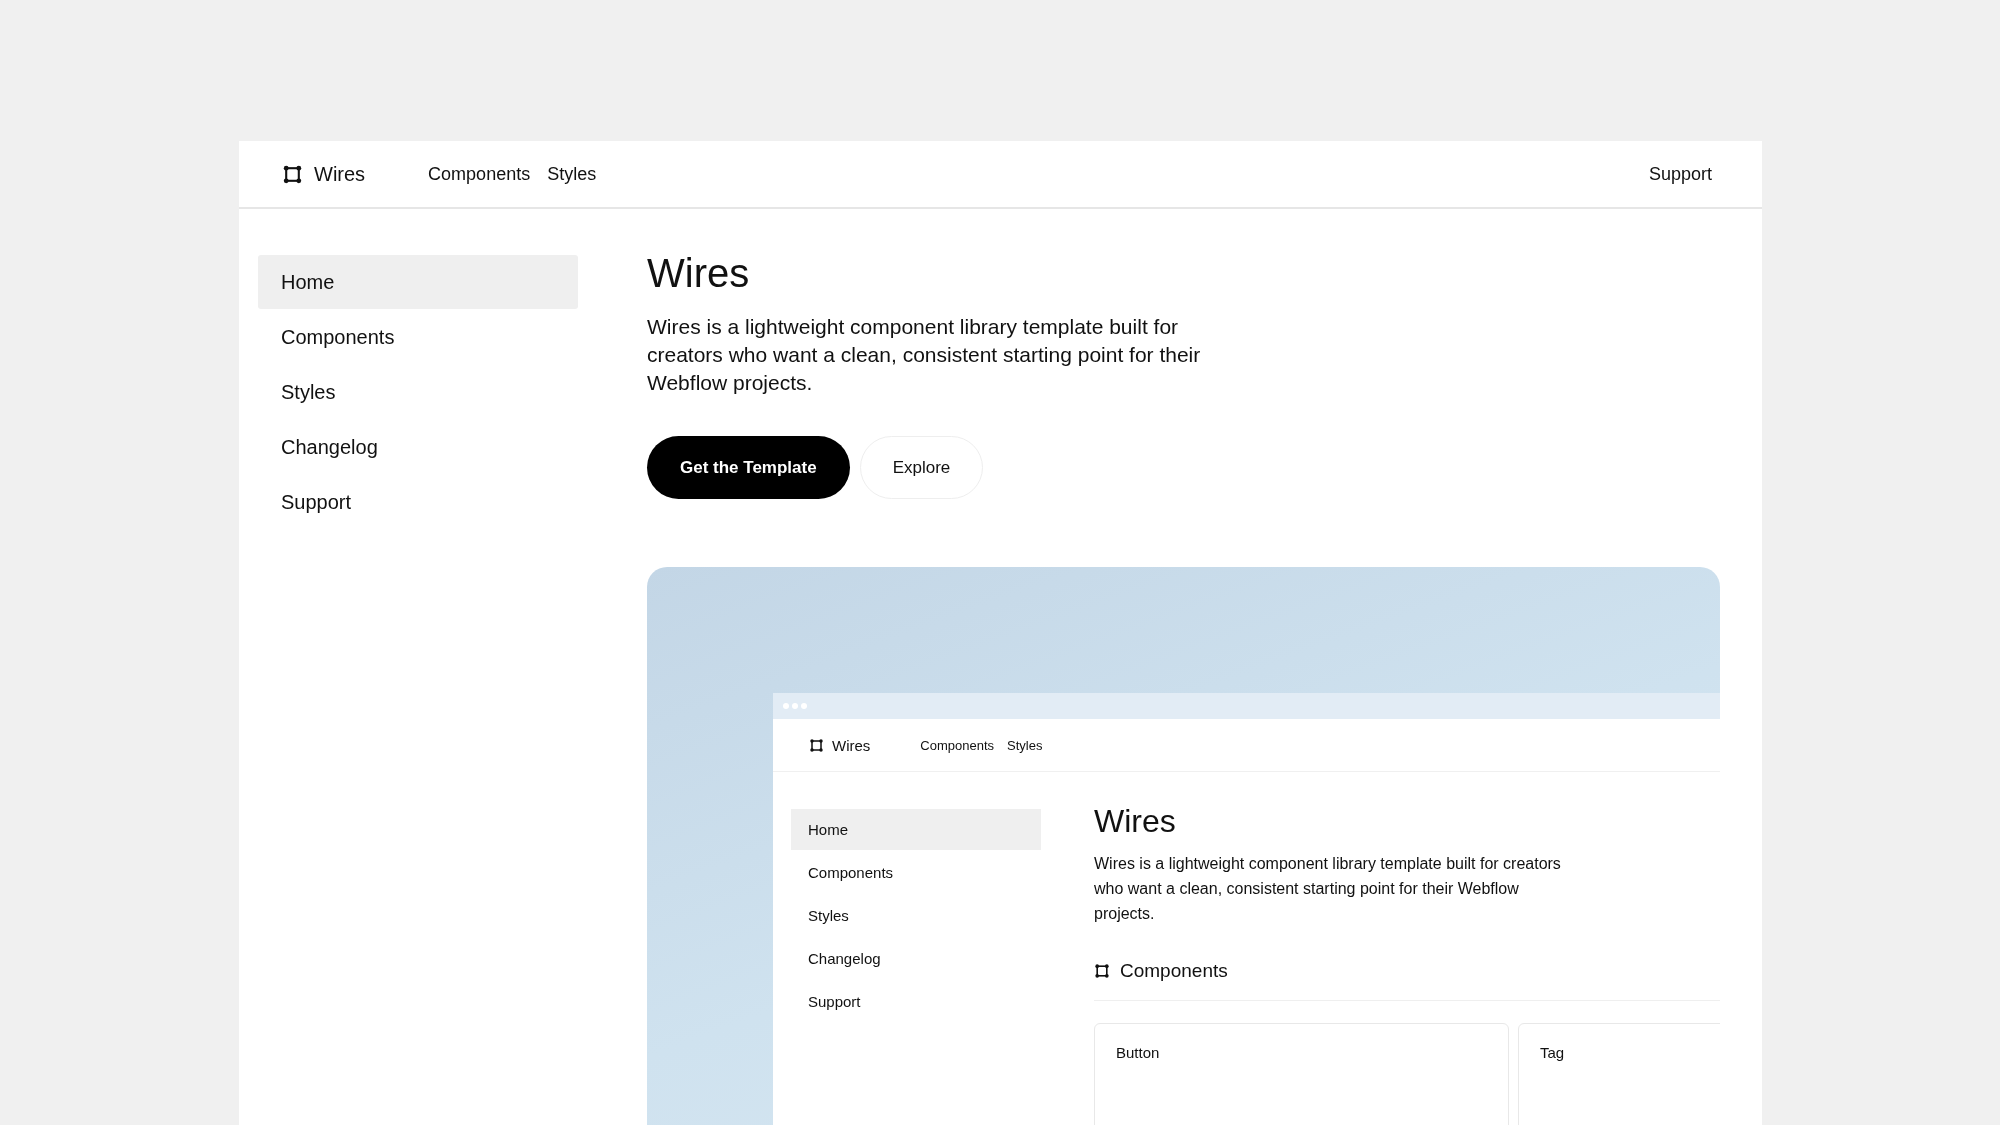  Describe the element at coordinates (1301, 1074) in the screenshot. I see `component-card: Button` at that location.